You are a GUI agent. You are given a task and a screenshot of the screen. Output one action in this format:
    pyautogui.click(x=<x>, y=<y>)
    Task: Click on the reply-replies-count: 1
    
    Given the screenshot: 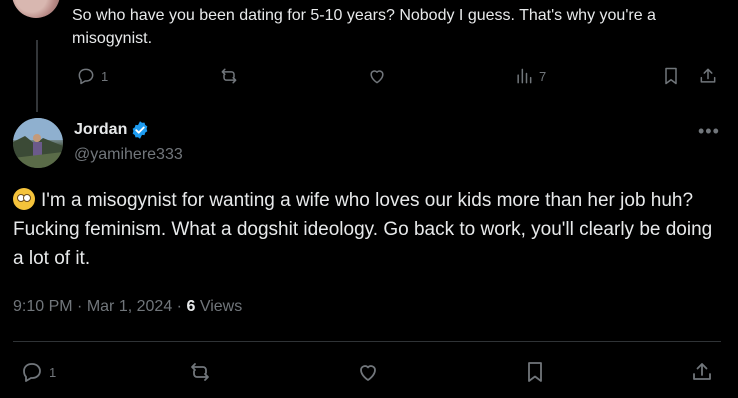 What is the action you would take?
    pyautogui.click(x=105, y=76)
    